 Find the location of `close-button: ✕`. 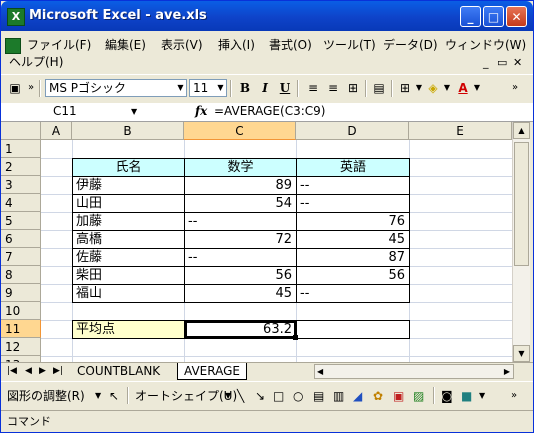

close-button: ✕ is located at coordinates (516, 16).